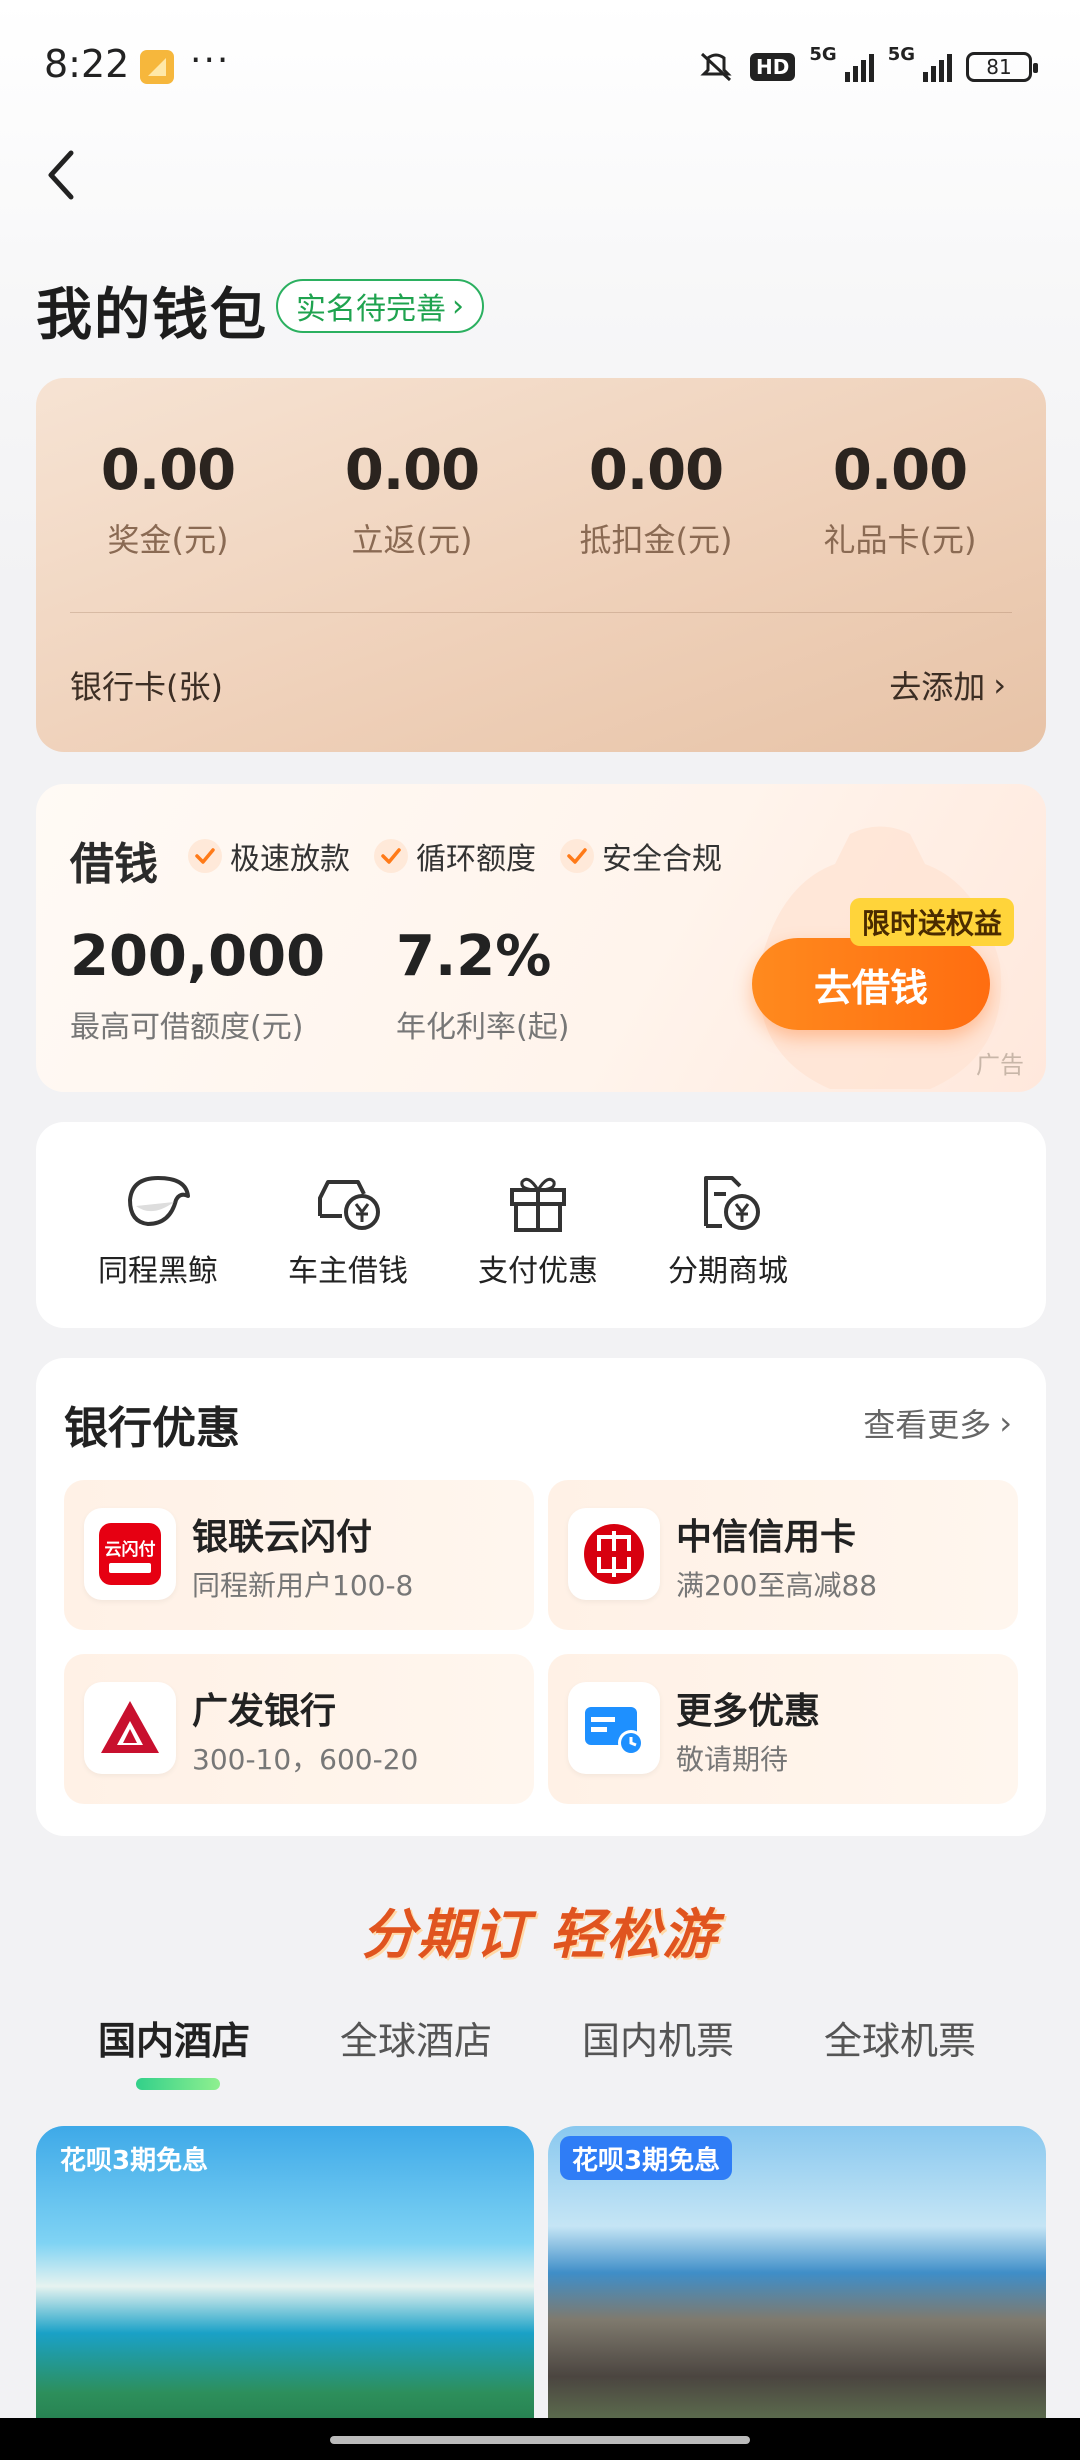 The width and height of the screenshot is (1080, 2460). What do you see at coordinates (614, 1728) in the screenshot?
I see `card-clock-icon` at bounding box center [614, 1728].